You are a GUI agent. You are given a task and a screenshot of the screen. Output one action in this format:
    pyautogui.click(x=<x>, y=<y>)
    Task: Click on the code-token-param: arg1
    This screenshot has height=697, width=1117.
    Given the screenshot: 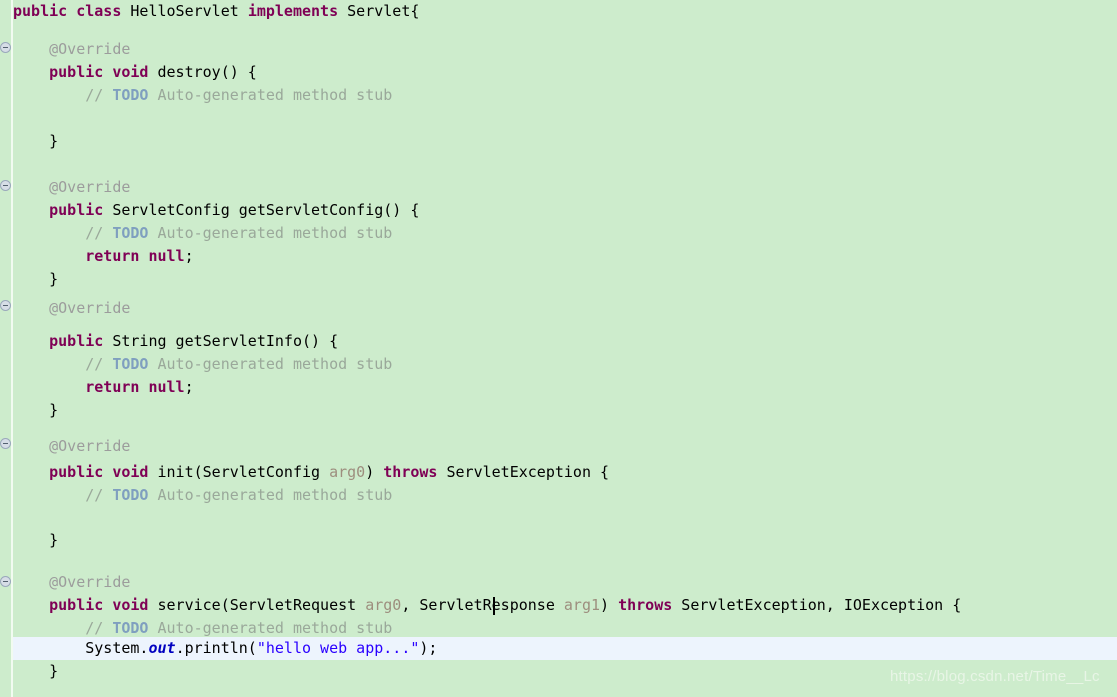 What is the action you would take?
    pyautogui.click(x=582, y=605)
    